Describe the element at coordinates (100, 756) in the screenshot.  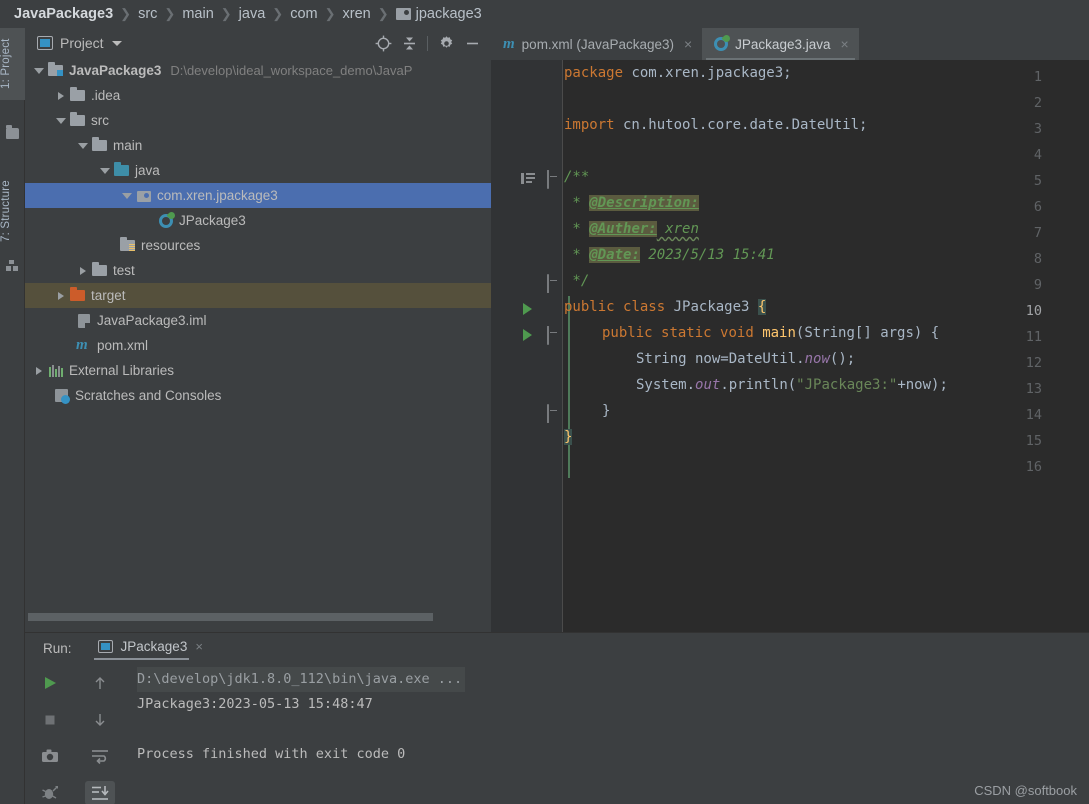
I see `soft-wrap-icon` at that location.